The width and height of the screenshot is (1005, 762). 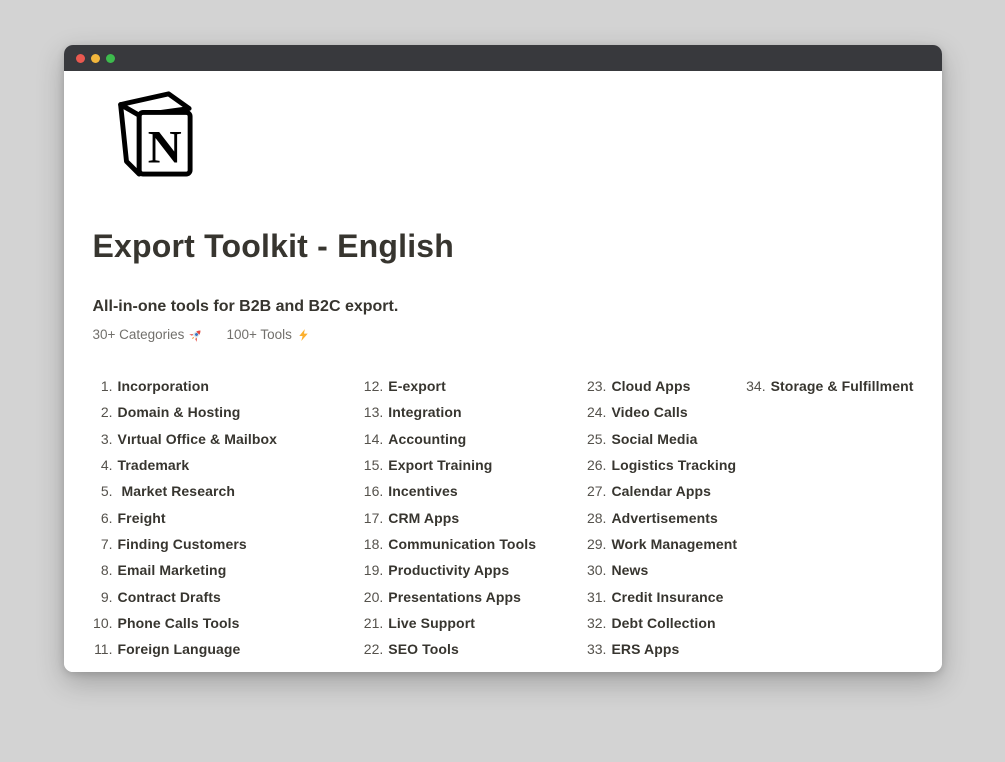 What do you see at coordinates (106, 386) in the screenshot?
I see `list-item-number: 1.` at bounding box center [106, 386].